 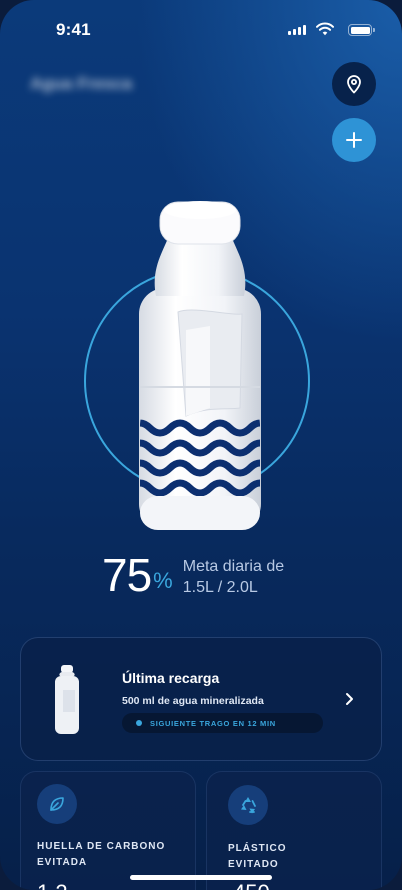 What do you see at coordinates (297, 30) in the screenshot?
I see `cellular-signal-icon` at bounding box center [297, 30].